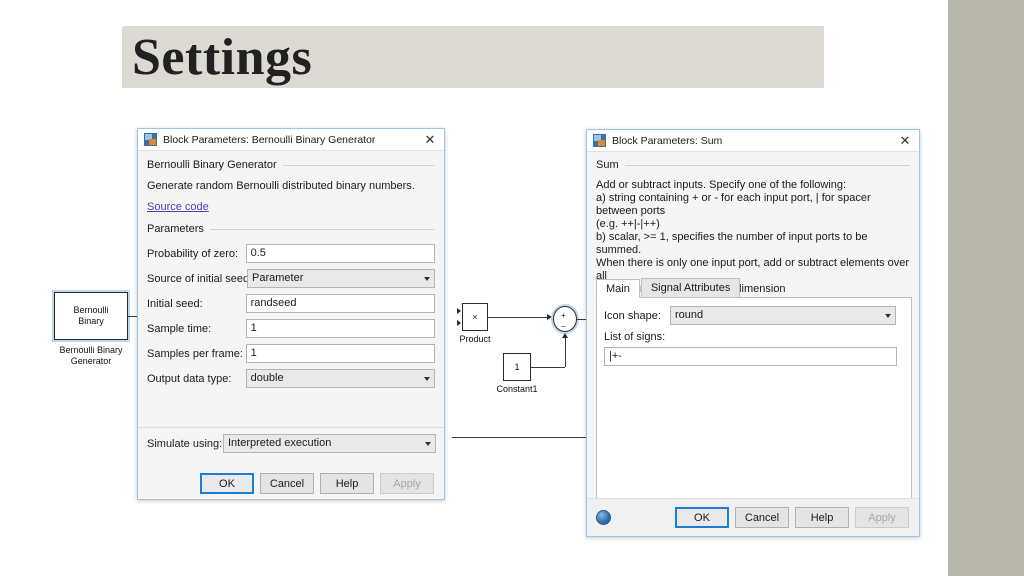 The height and width of the screenshot is (576, 1024). What do you see at coordinates (607, 165) in the screenshot?
I see `sum-block-name-text: Sum` at bounding box center [607, 165].